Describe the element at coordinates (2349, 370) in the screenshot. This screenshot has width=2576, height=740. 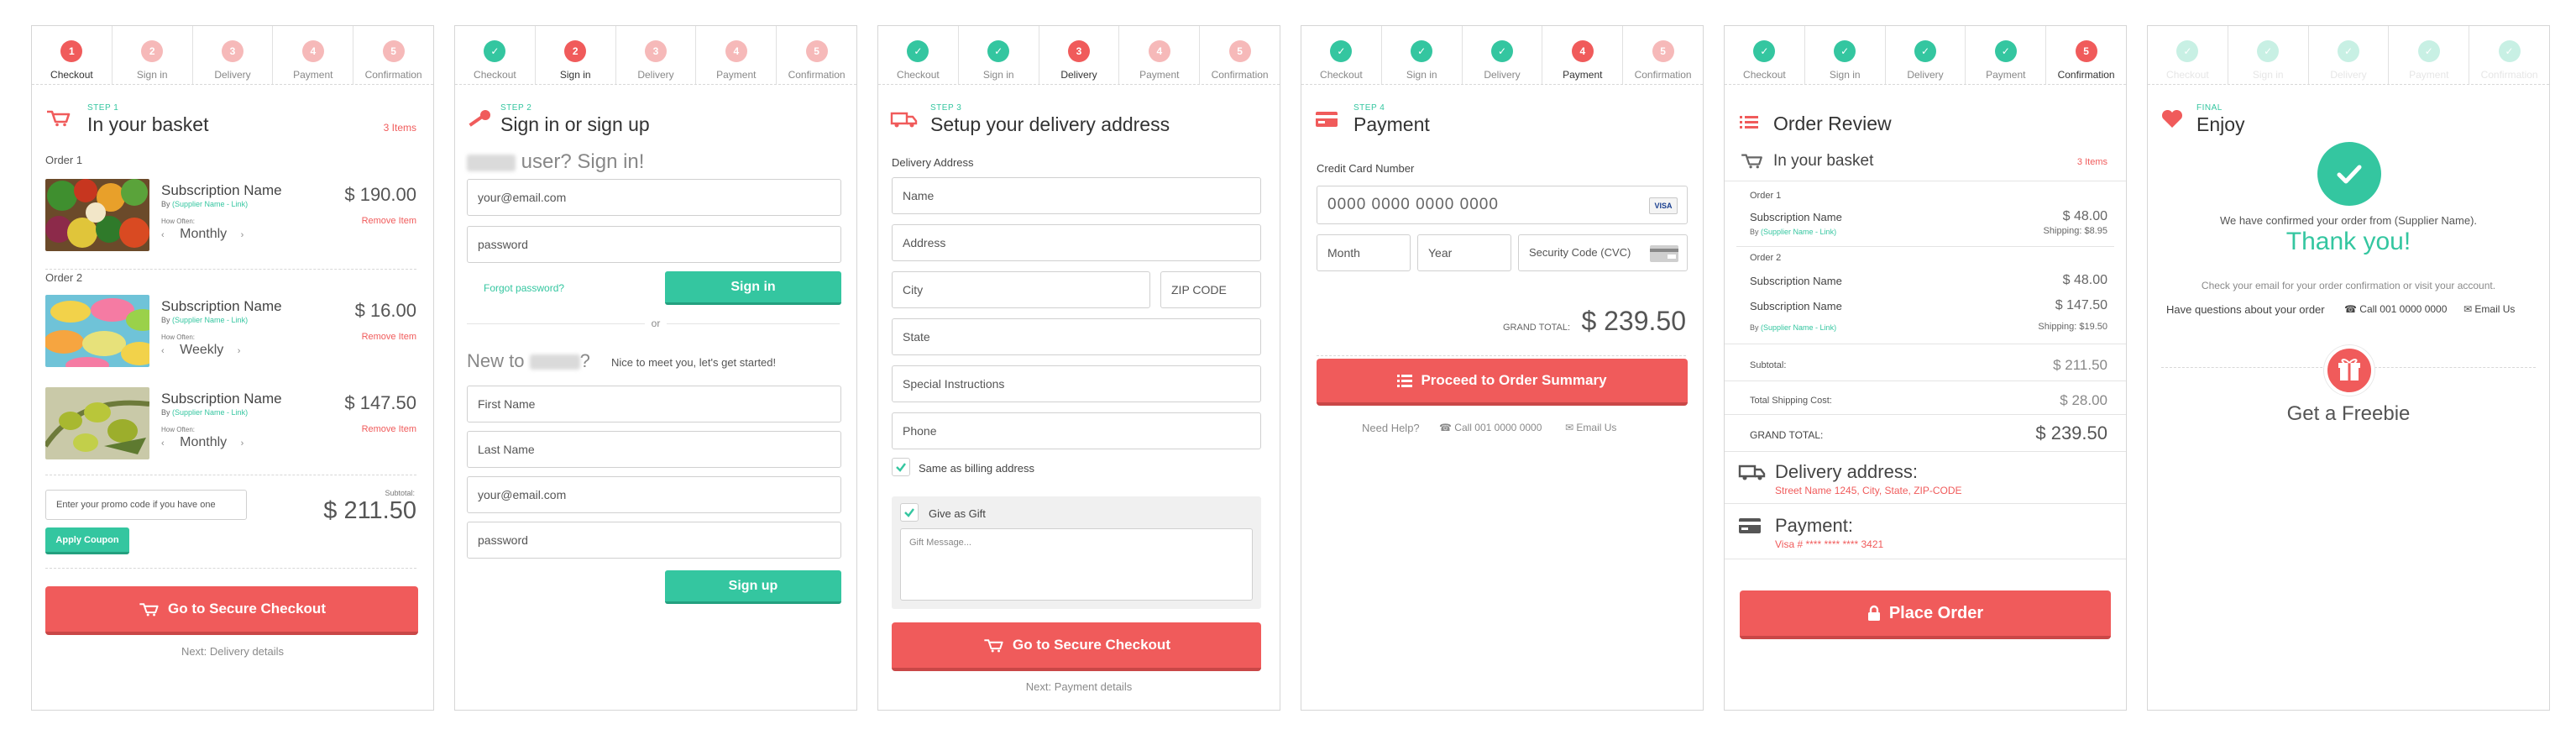
I see `gift-icon` at that location.